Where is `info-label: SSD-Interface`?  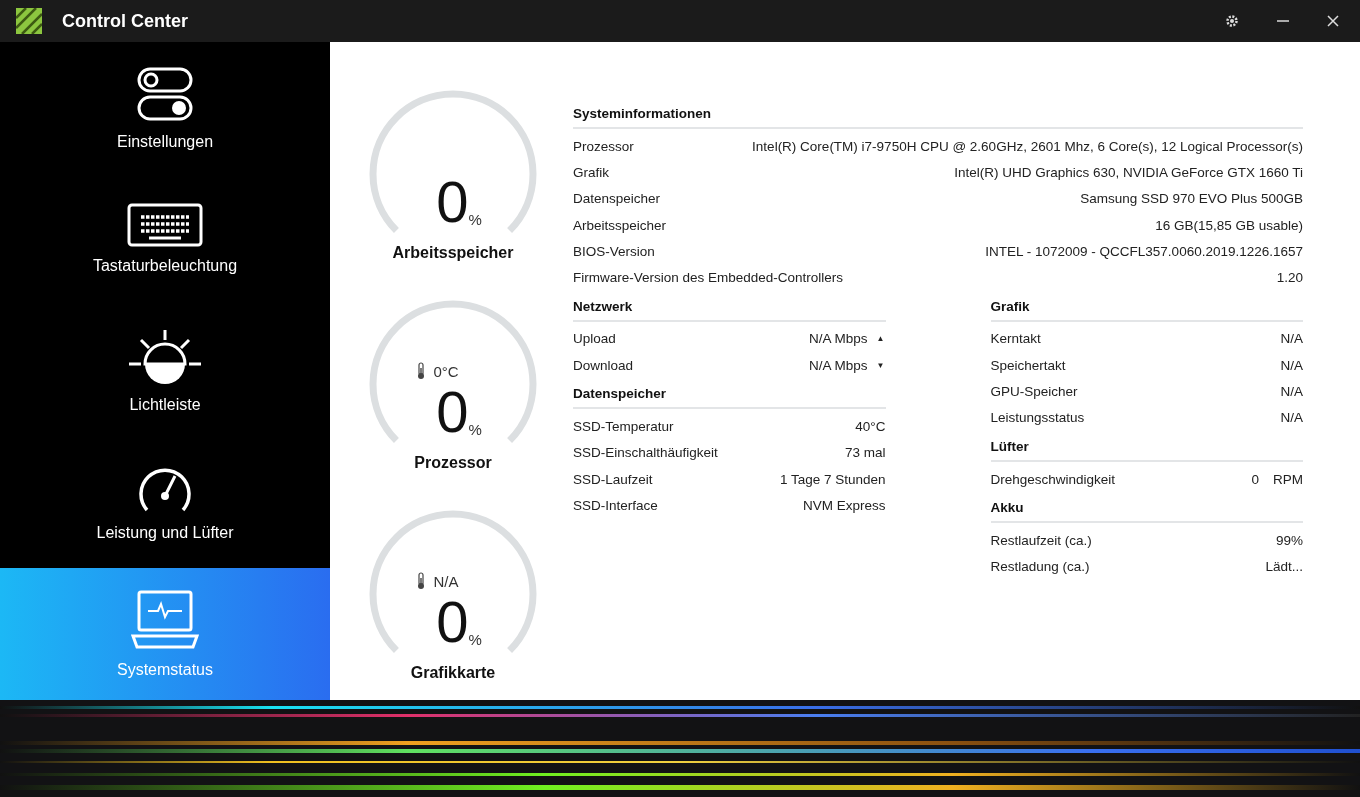 info-label: SSD-Interface is located at coordinates (615, 505).